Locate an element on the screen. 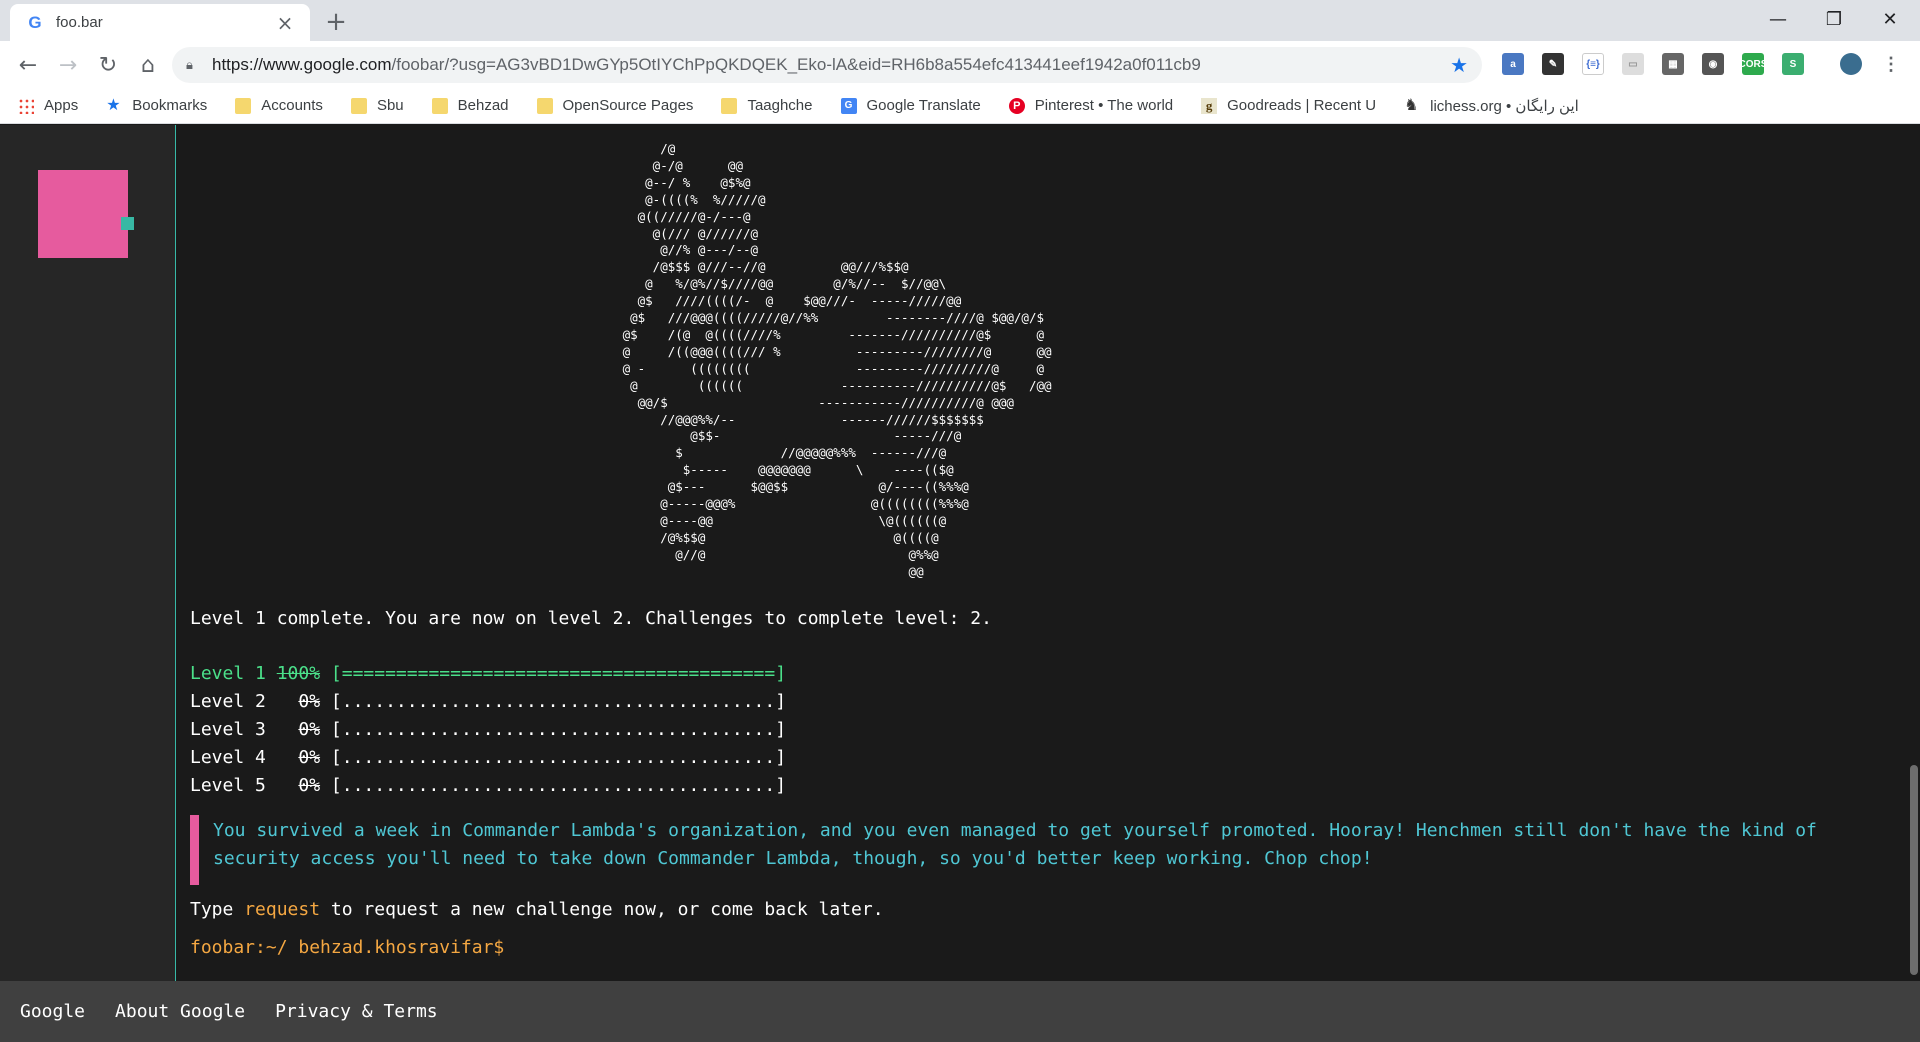 This screenshot has height=1042, width=1920. close-window-button: ✕ is located at coordinates (1890, 19).